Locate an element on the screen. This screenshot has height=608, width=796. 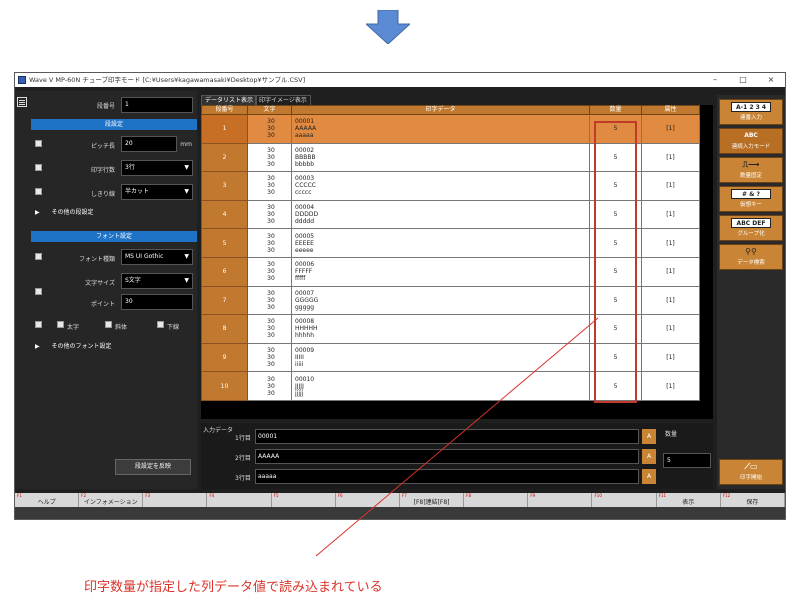
line2-label: 2行目 is located at coordinates (243, 458).